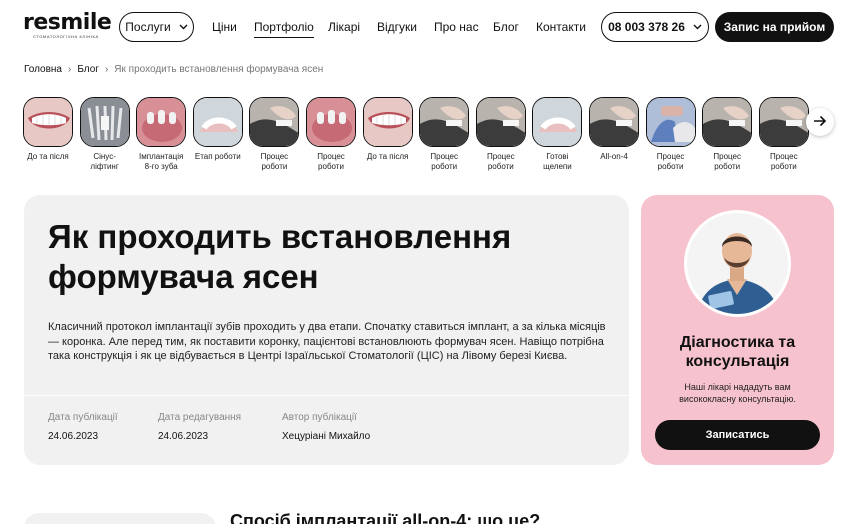 This screenshot has height=524, width=858. I want to click on breadcrumb-current: Як проходить встановлення формувача ясен, so click(219, 69).